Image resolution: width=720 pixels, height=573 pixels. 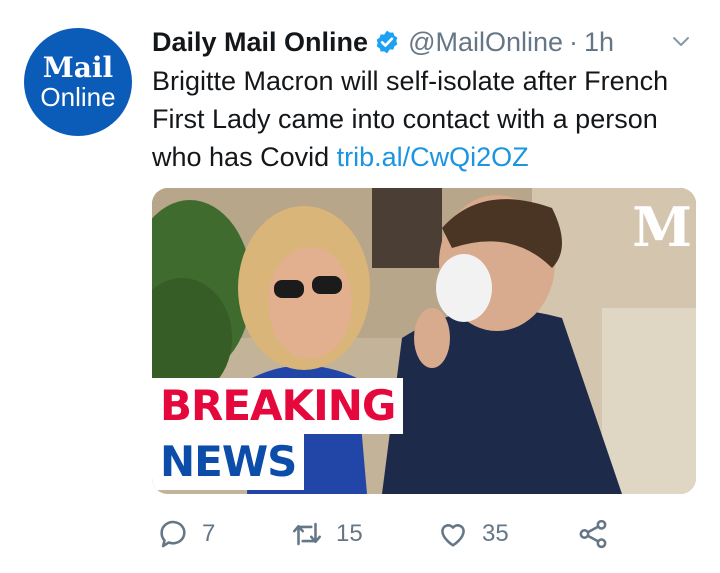 What do you see at coordinates (599, 42) in the screenshot?
I see `timestamp: 1h` at bounding box center [599, 42].